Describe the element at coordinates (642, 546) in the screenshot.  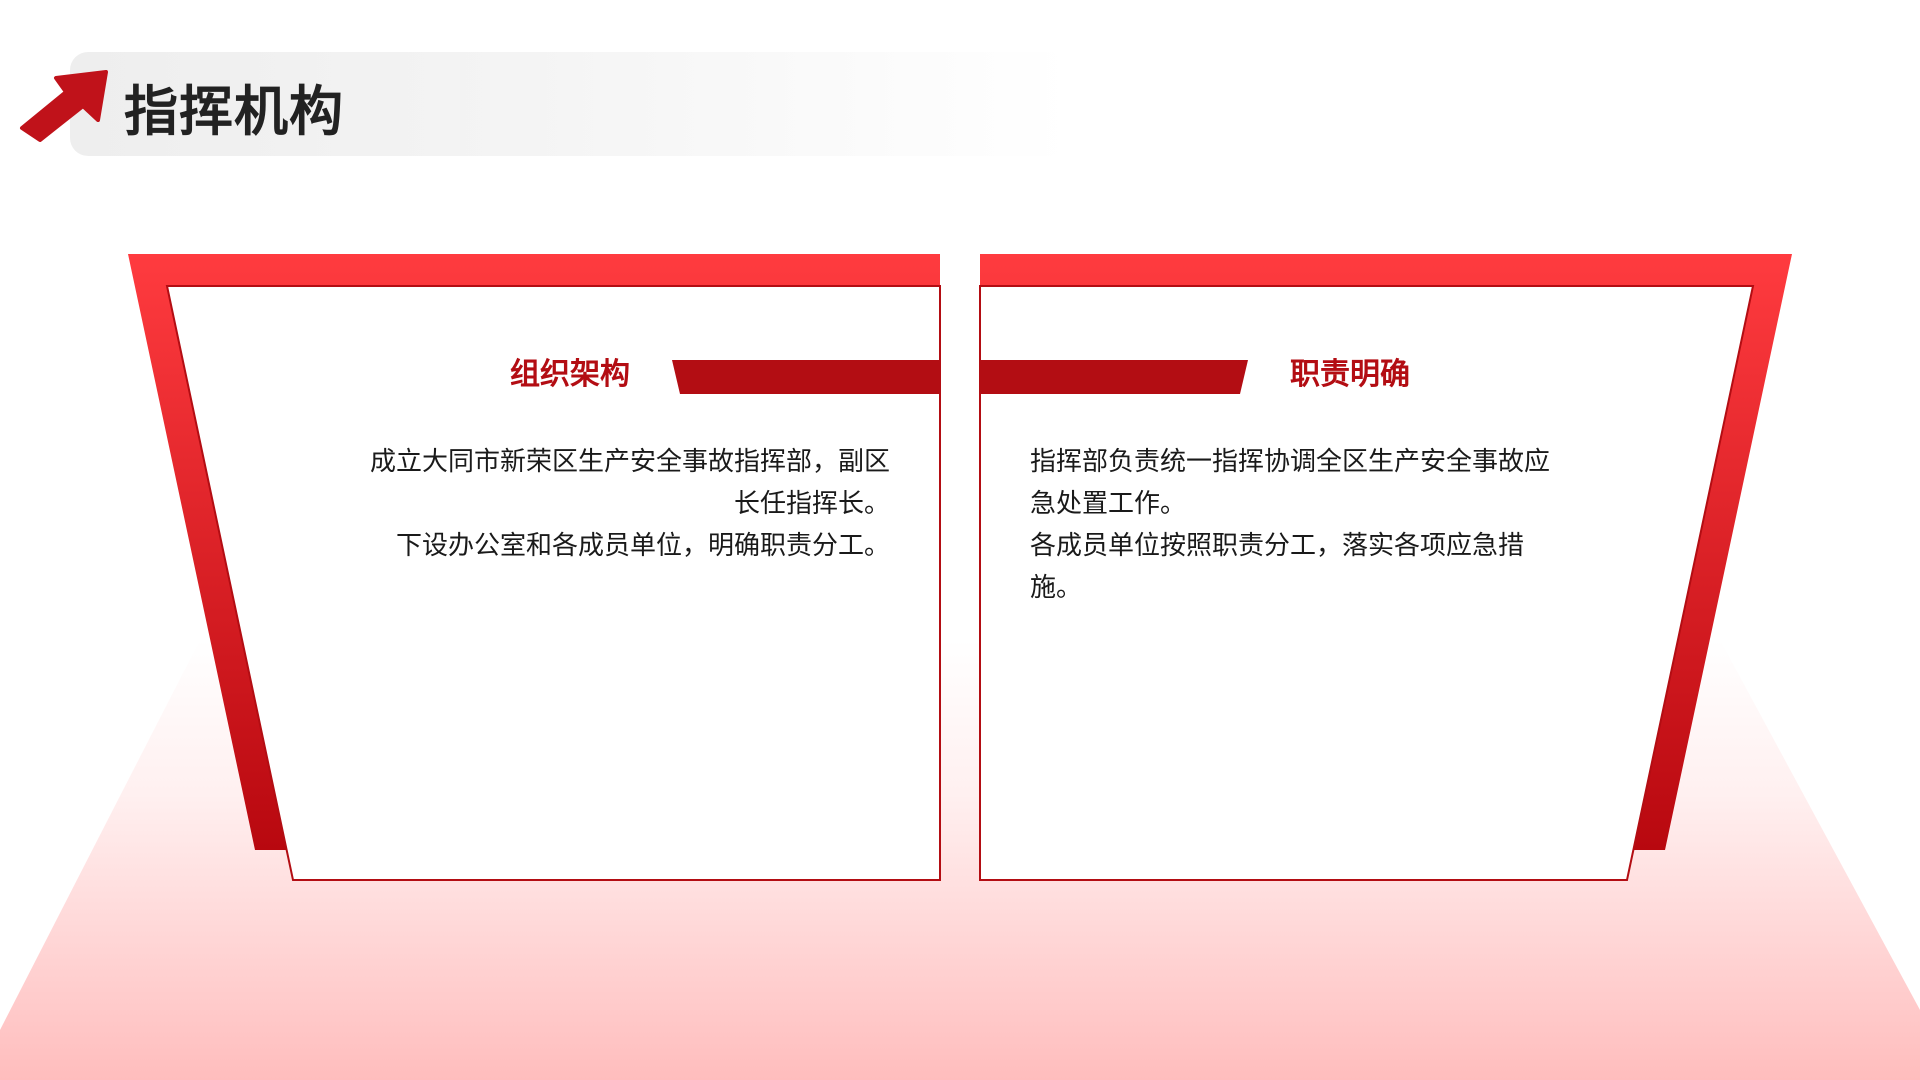
I see `card-left-line: 下设办公室和各成员单位，明确职责分工。` at that location.